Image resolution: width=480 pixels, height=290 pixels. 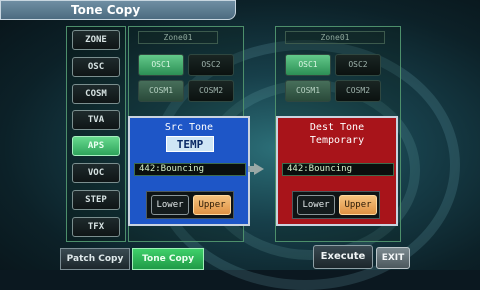 I want to click on sidebar-item-tva: TVA, so click(x=96, y=120).